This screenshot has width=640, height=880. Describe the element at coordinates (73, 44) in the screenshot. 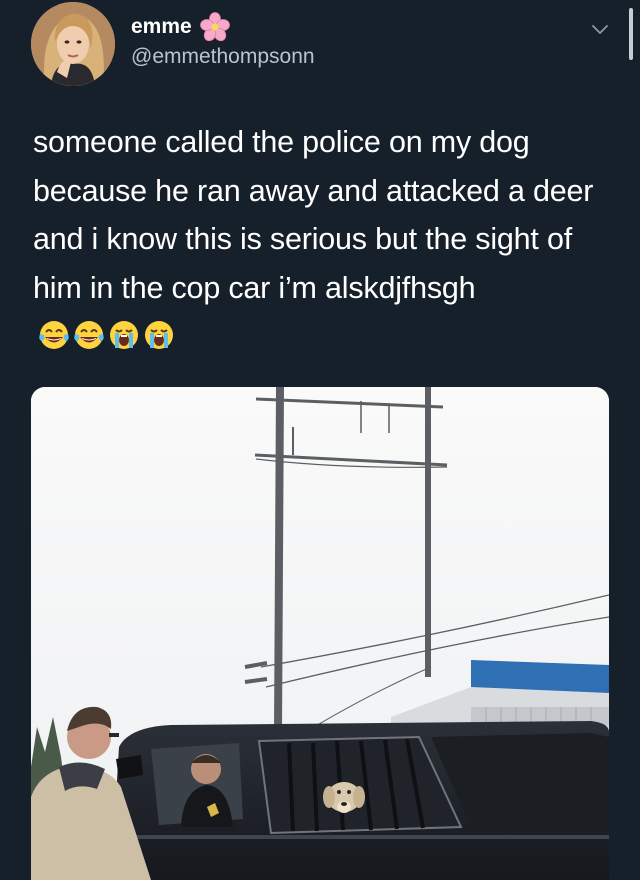

I see `avatar` at that location.